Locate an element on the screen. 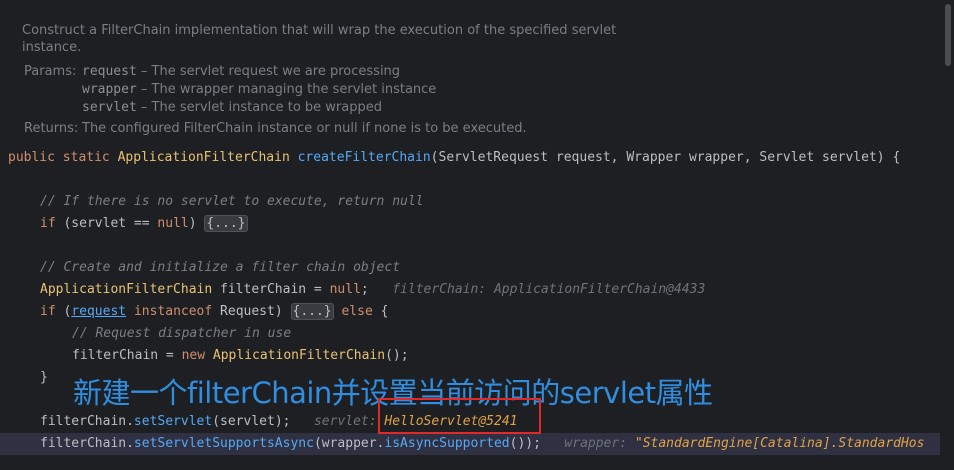 This screenshot has height=470, width=954. request-variable-link: request is located at coordinates (98, 311).